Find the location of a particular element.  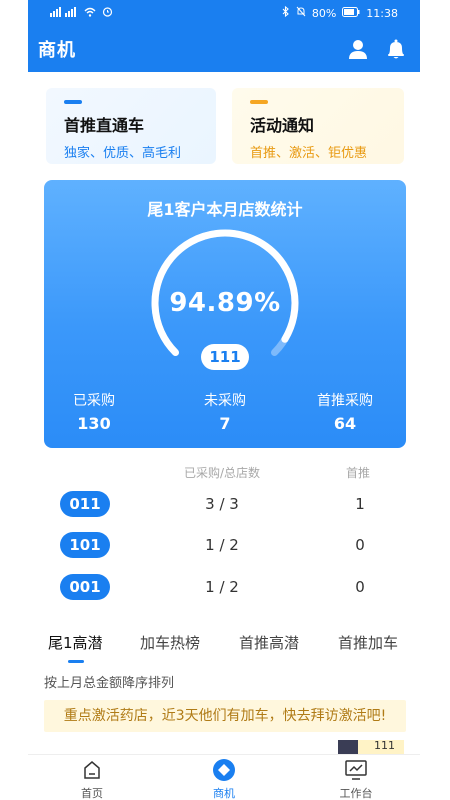

mute-icon is located at coordinates (301, 13).